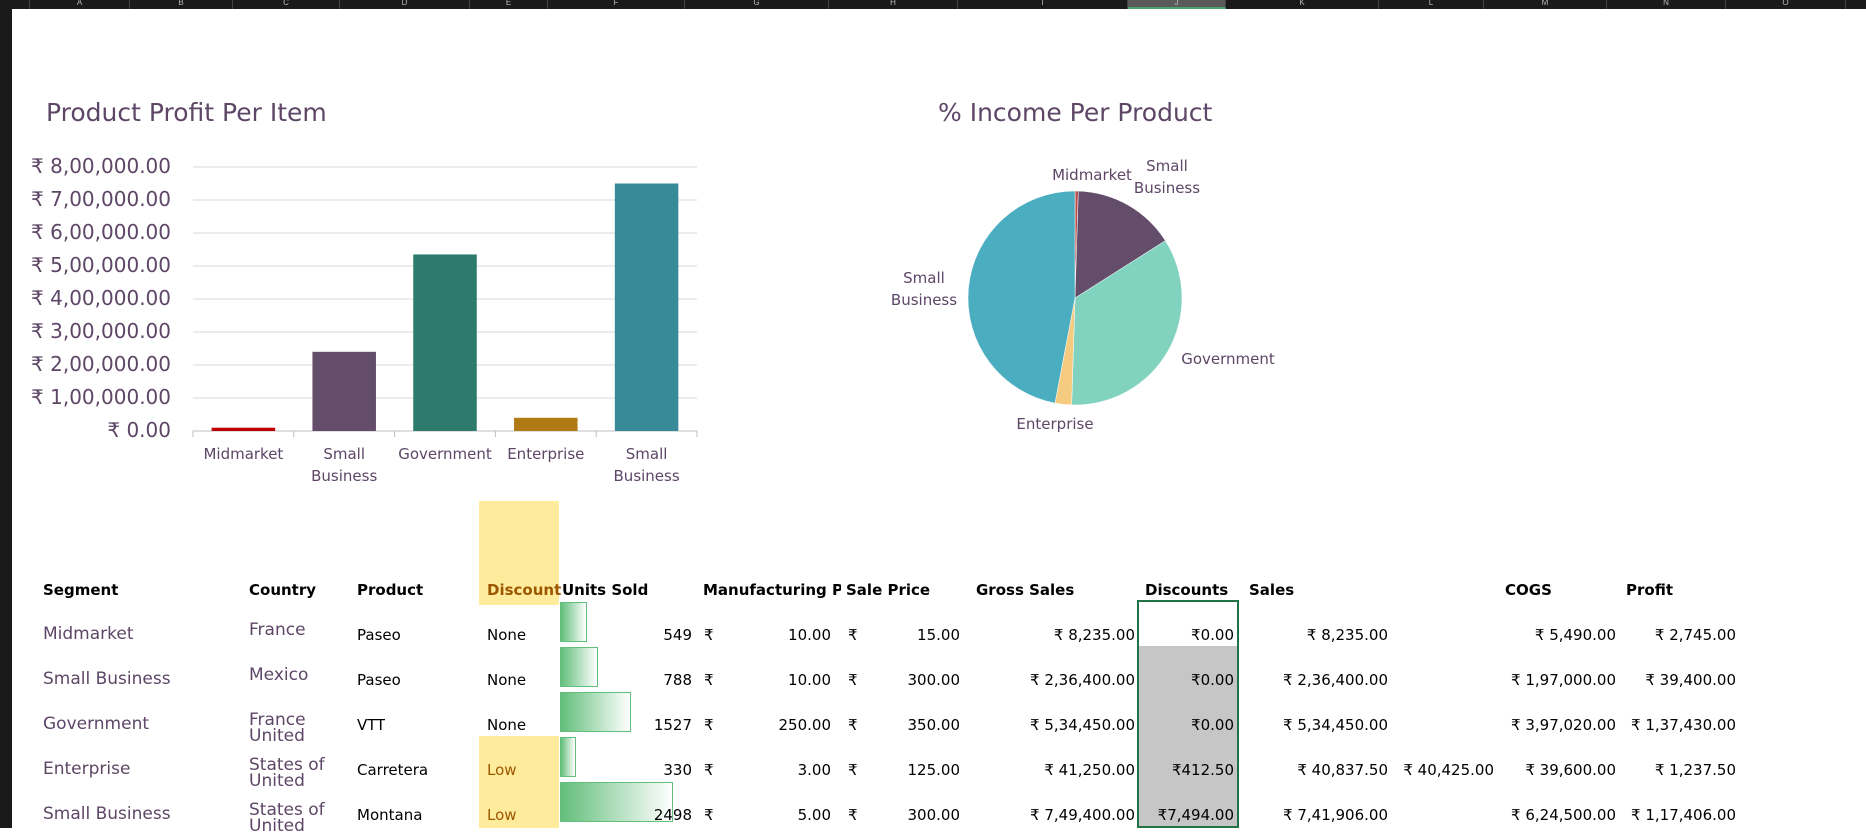  I want to click on y-tick-label: ₹ 2,00,000.00, so click(101, 364).